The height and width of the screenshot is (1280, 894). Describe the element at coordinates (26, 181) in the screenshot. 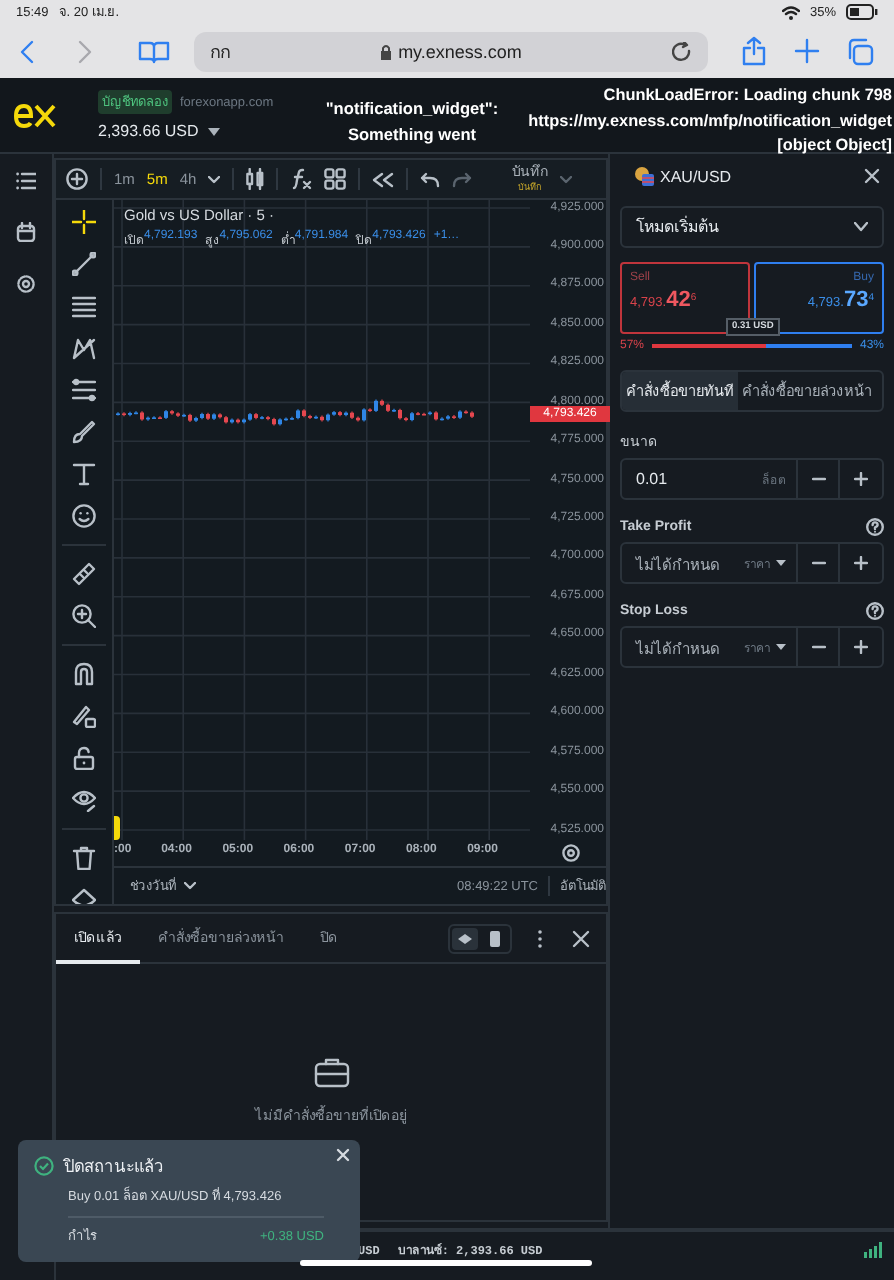

I see `menu-icon` at that location.